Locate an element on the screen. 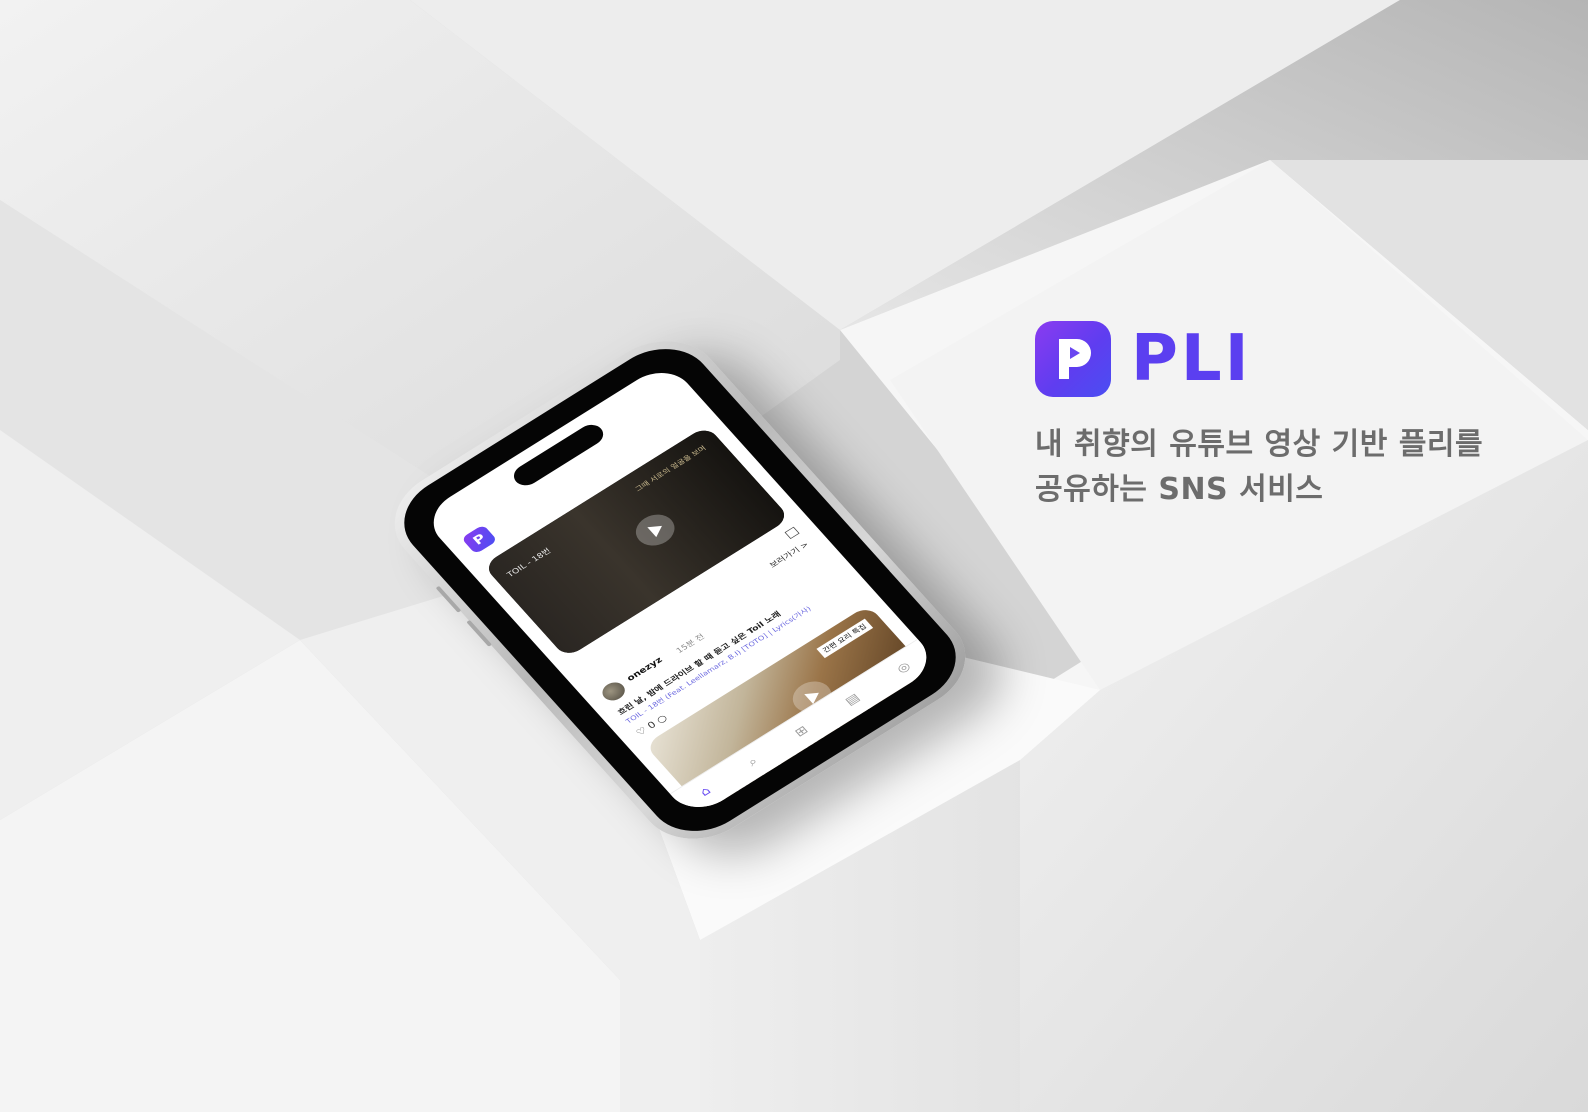 Image resolution: width=1588 pixels, height=1112 pixels. post-time: 15분 전 is located at coordinates (691, 644).